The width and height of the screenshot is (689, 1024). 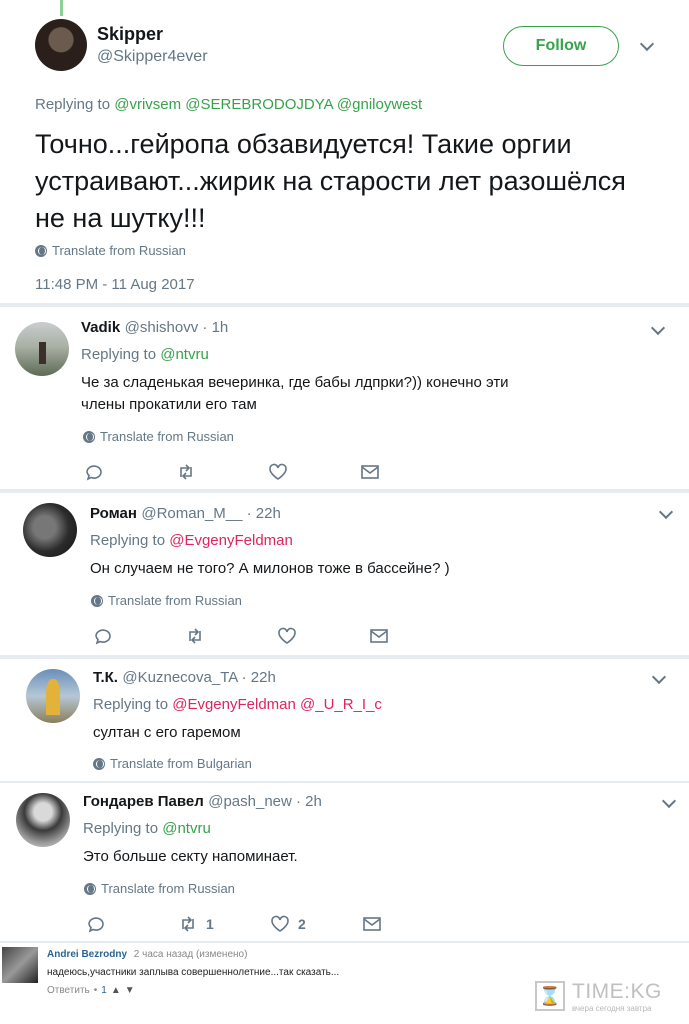 What do you see at coordinates (198, 677) in the screenshot?
I see `author-handle: @Kuznecova_TA · 22h` at bounding box center [198, 677].